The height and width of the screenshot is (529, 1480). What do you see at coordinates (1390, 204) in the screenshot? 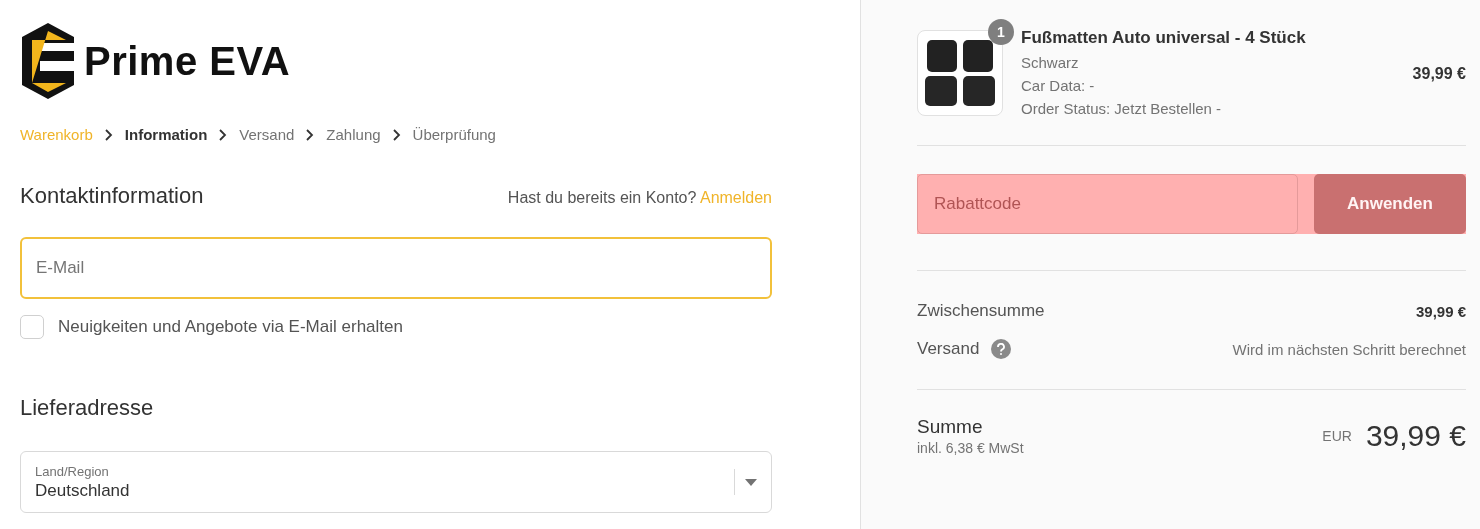
I see `apply-button: Anwenden` at bounding box center [1390, 204].